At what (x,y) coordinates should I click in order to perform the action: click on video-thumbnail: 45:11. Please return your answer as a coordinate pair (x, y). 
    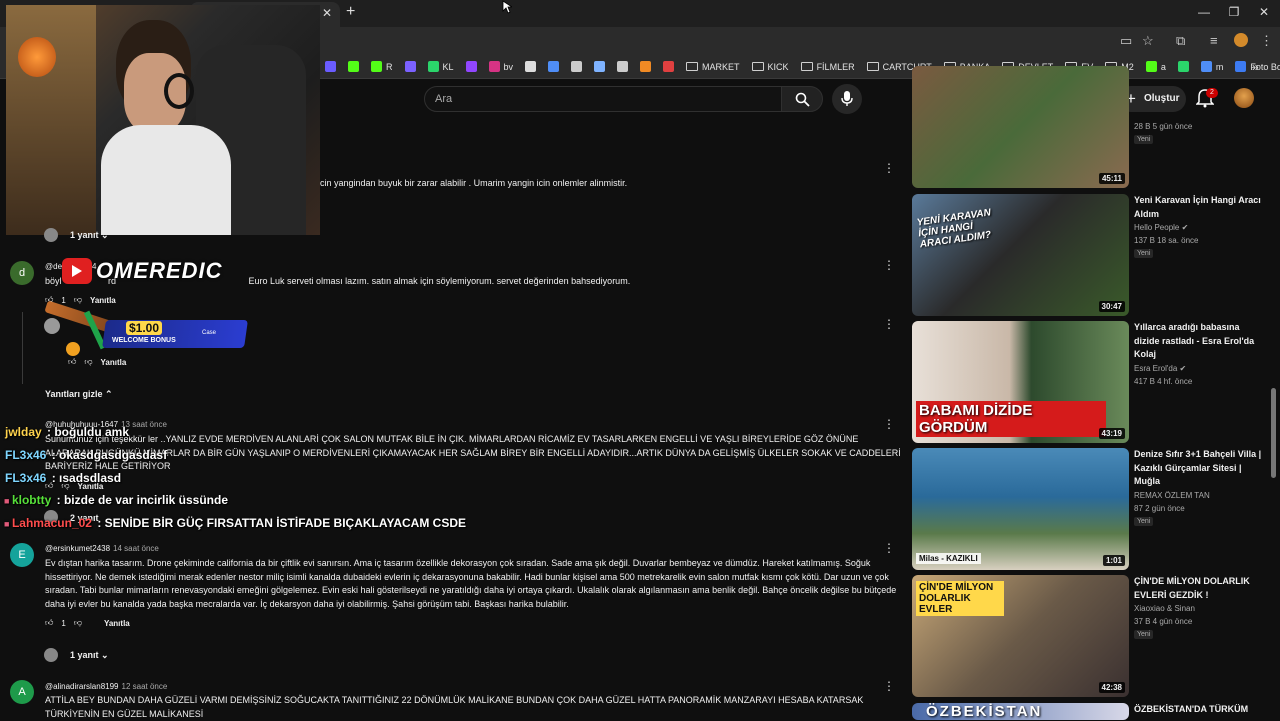
    Looking at the image, I should click on (1020, 127).